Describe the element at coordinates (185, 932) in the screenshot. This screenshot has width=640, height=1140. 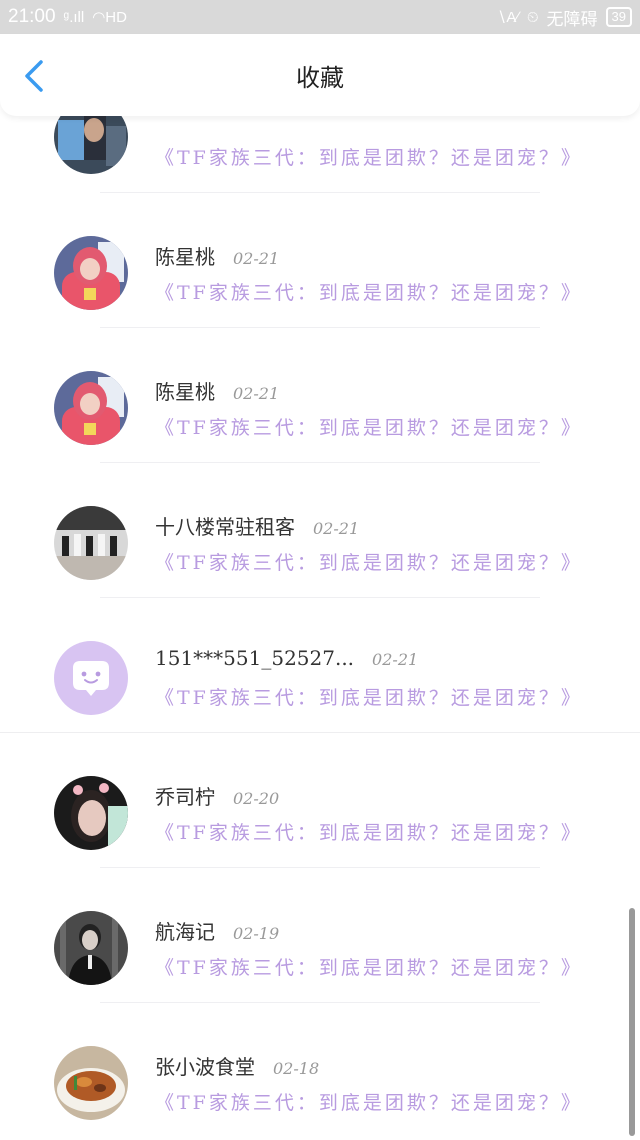
I see `author-name: 航海记` at that location.